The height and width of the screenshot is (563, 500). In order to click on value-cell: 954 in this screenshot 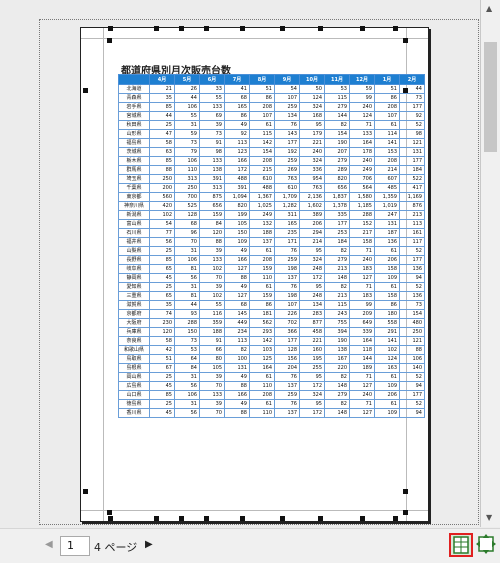, I will do `click(312, 179)`.